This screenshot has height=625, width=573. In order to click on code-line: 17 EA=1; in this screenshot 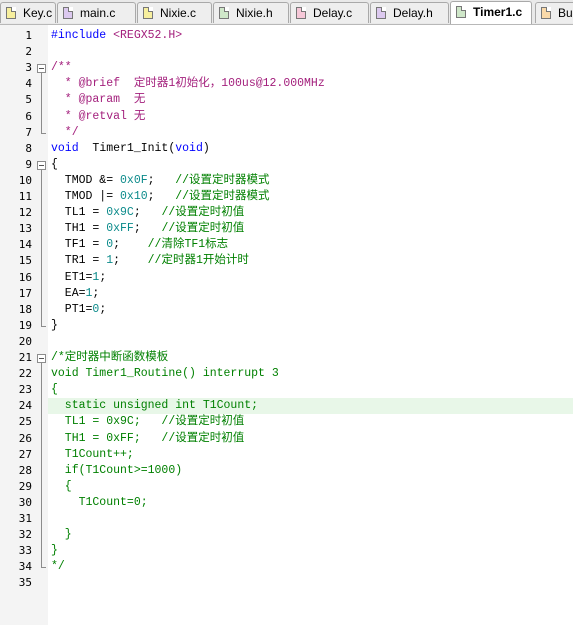, I will do `click(286, 294)`.